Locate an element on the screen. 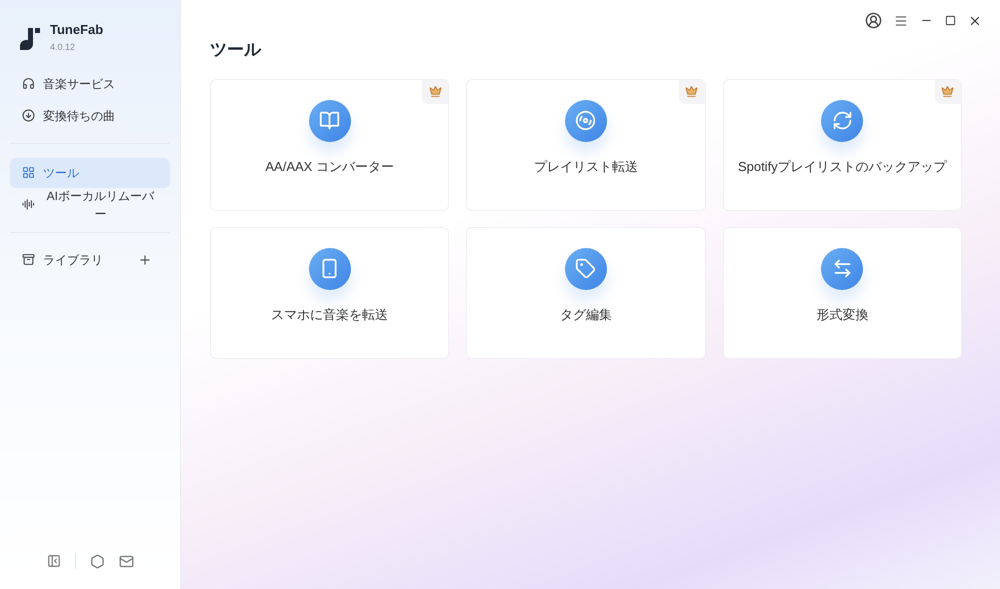 The height and width of the screenshot is (589, 1000). nav-item: 変換待ちの曲 is located at coordinates (90, 115).